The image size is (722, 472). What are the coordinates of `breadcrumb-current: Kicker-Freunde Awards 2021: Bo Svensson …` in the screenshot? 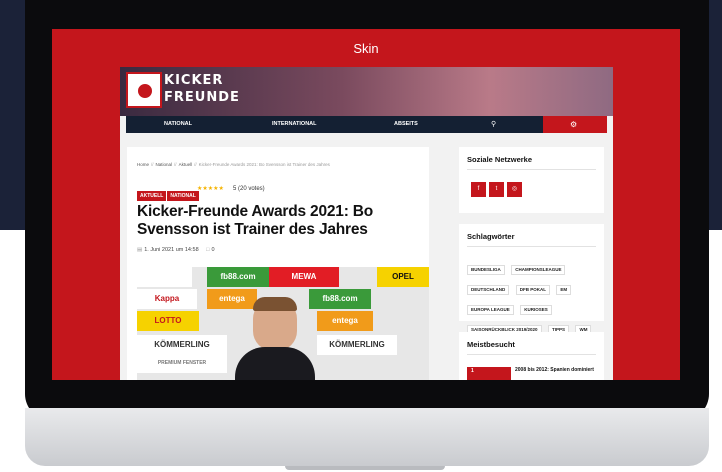 It's located at (264, 164).